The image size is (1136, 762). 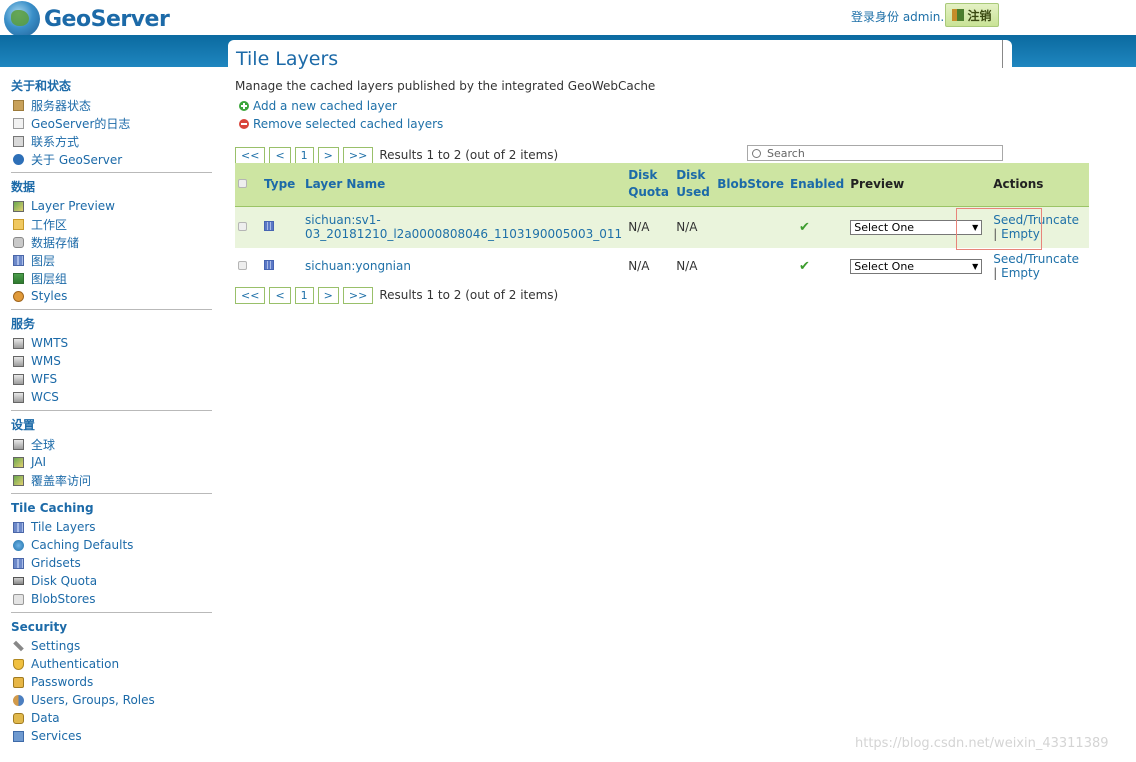 I want to click on sidebar-item: Passwords, so click(x=111, y=682).